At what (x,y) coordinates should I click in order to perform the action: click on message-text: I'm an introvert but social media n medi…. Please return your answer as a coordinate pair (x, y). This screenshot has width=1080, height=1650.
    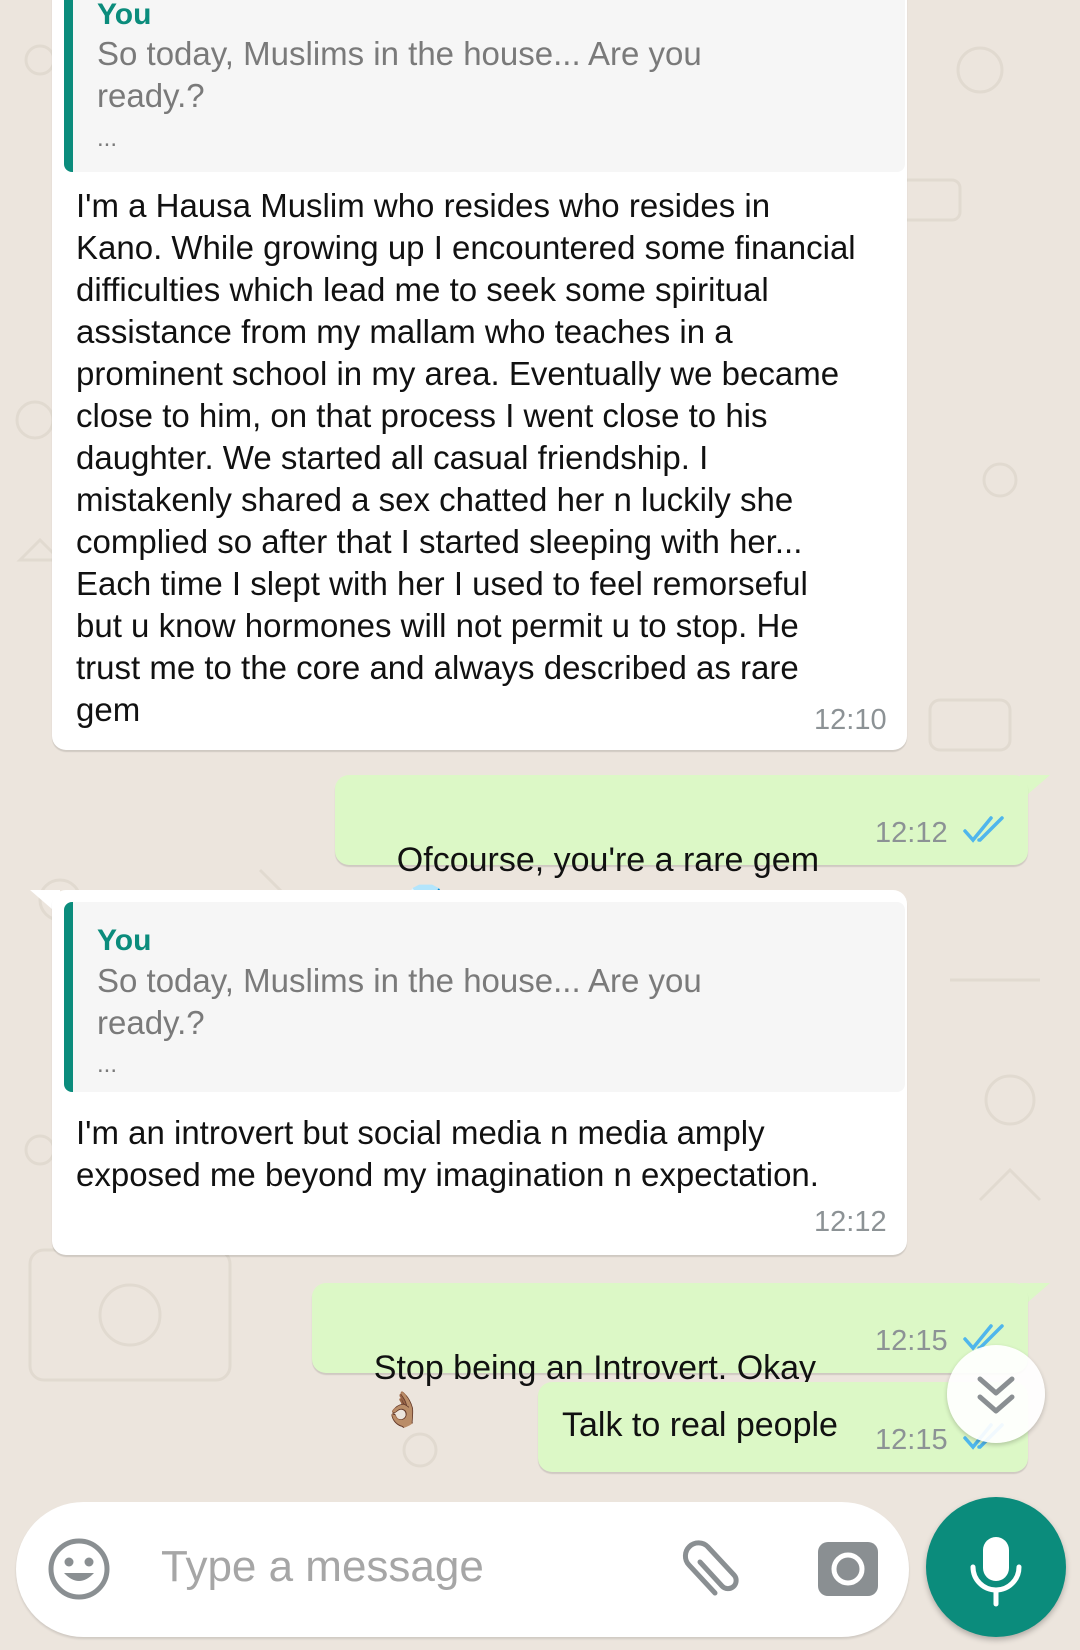
    Looking at the image, I should click on (447, 1153).